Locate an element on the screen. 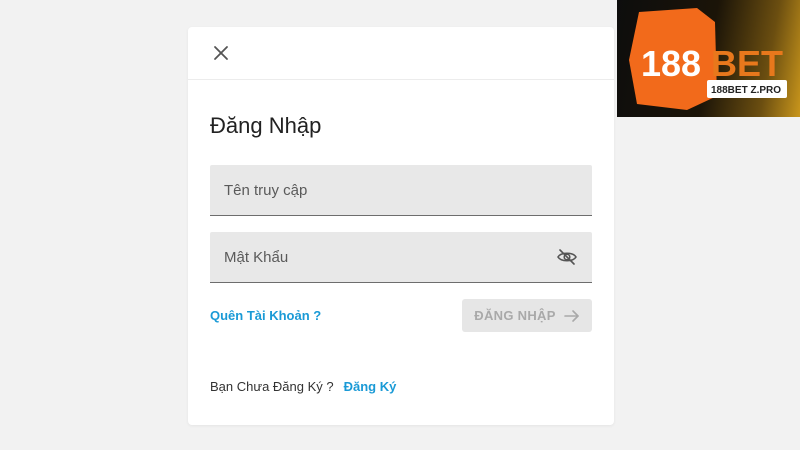 The image size is (800, 450). signup-prompt: Bạn Chưa Đăng Ký ? is located at coordinates (272, 386).